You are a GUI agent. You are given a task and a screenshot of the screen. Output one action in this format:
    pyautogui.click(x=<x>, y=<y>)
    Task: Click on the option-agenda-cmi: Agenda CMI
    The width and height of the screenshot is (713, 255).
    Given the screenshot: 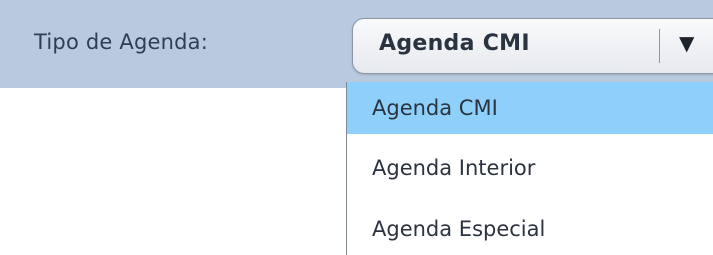 What is the action you would take?
    pyautogui.click(x=530, y=108)
    